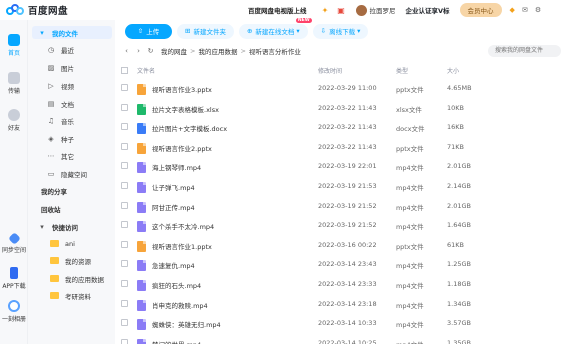 The width and height of the screenshot is (563, 344). What do you see at coordinates (176, 285) in the screenshot?
I see `file-name: 疯狂的石头.mp4` at bounding box center [176, 285].